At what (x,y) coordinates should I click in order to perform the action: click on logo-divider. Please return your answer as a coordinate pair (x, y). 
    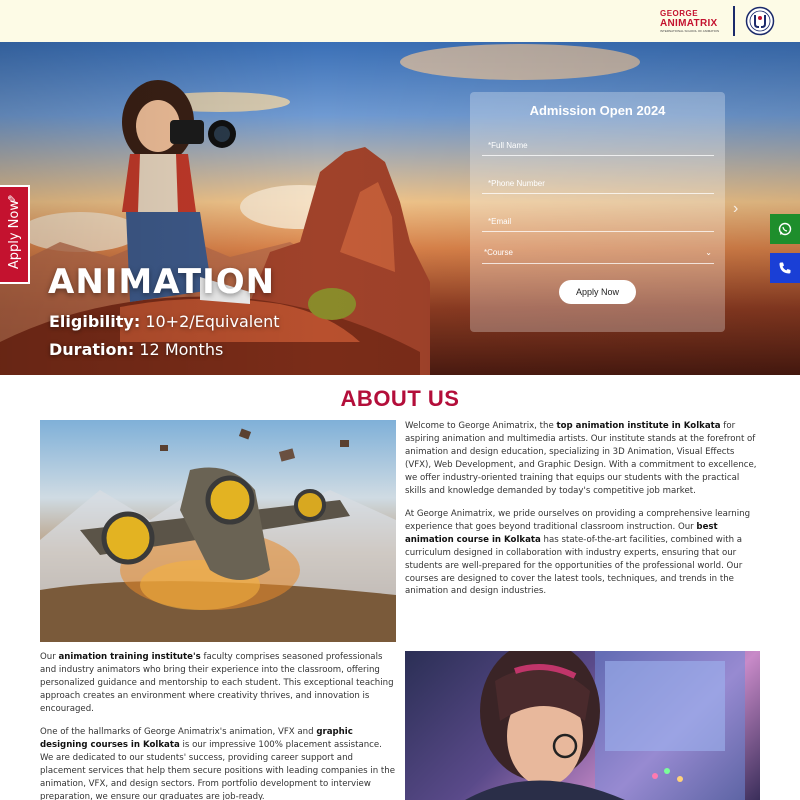
    Looking at the image, I should click on (734, 21).